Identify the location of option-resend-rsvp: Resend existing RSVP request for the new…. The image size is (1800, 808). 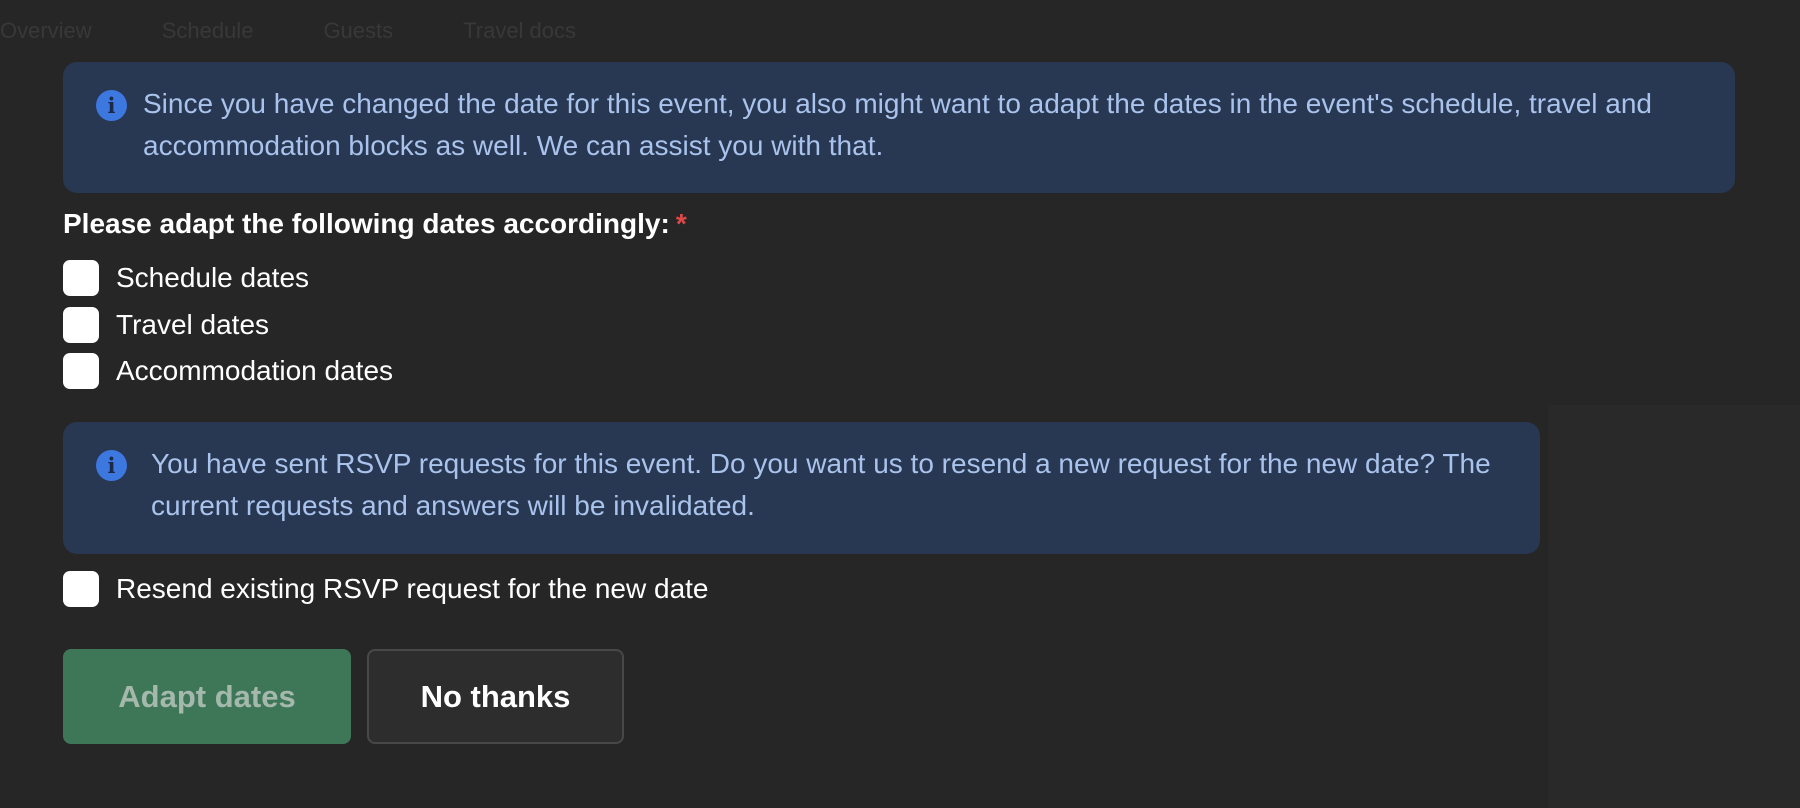
(386, 589).